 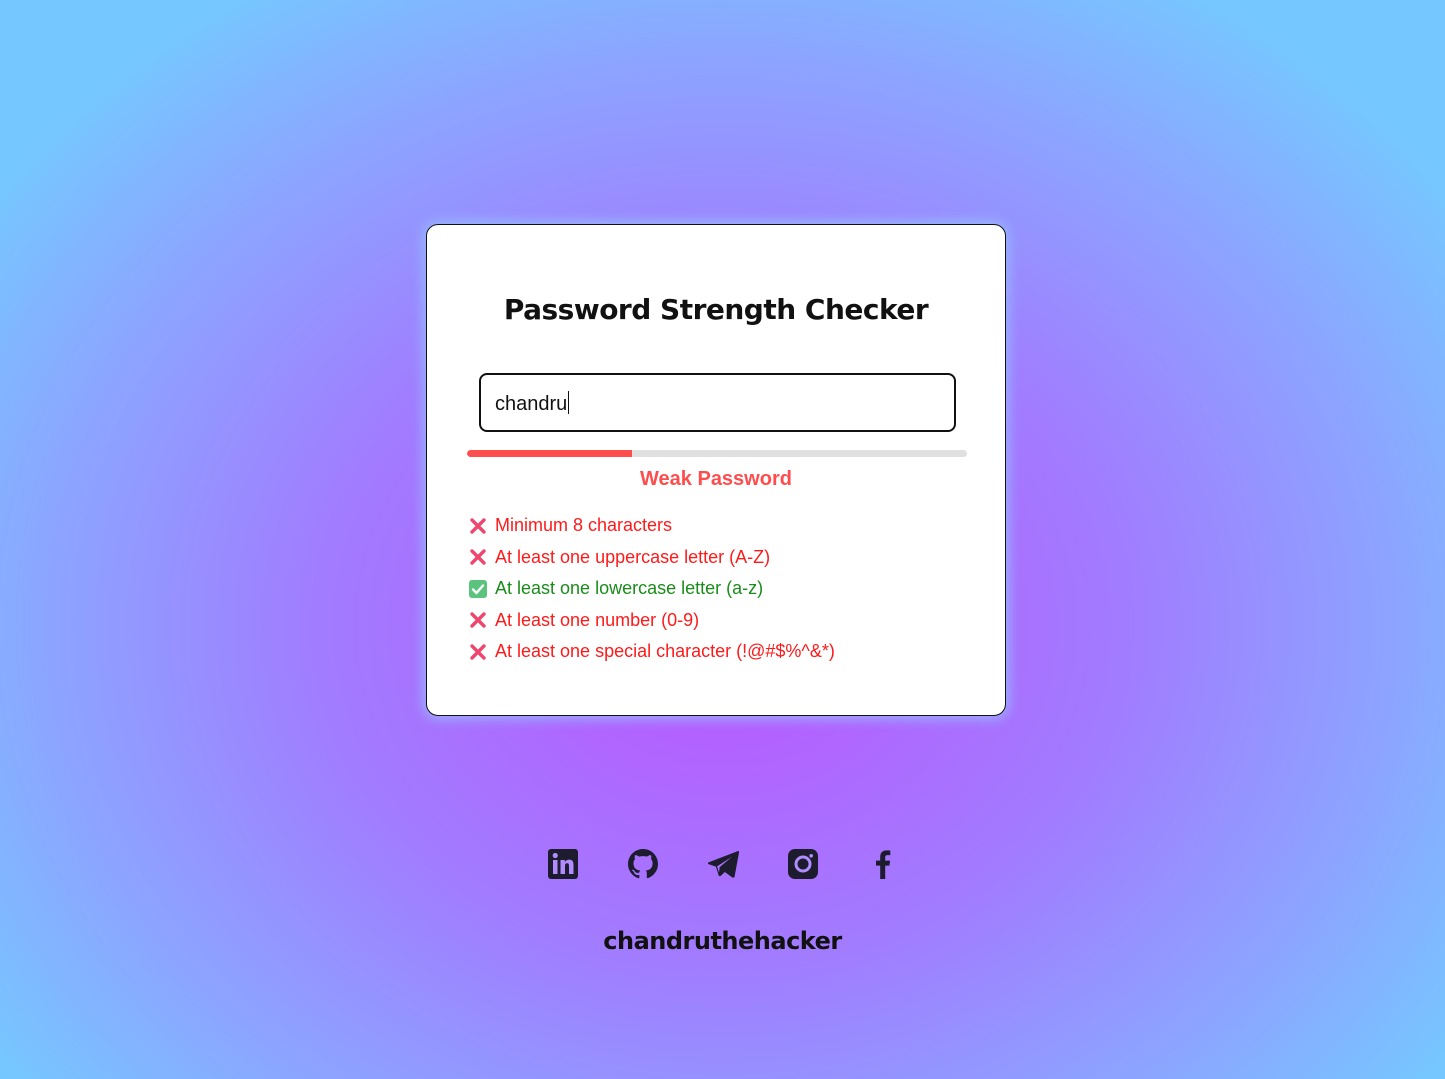 I want to click on facebook-icon, so click(x=883, y=864).